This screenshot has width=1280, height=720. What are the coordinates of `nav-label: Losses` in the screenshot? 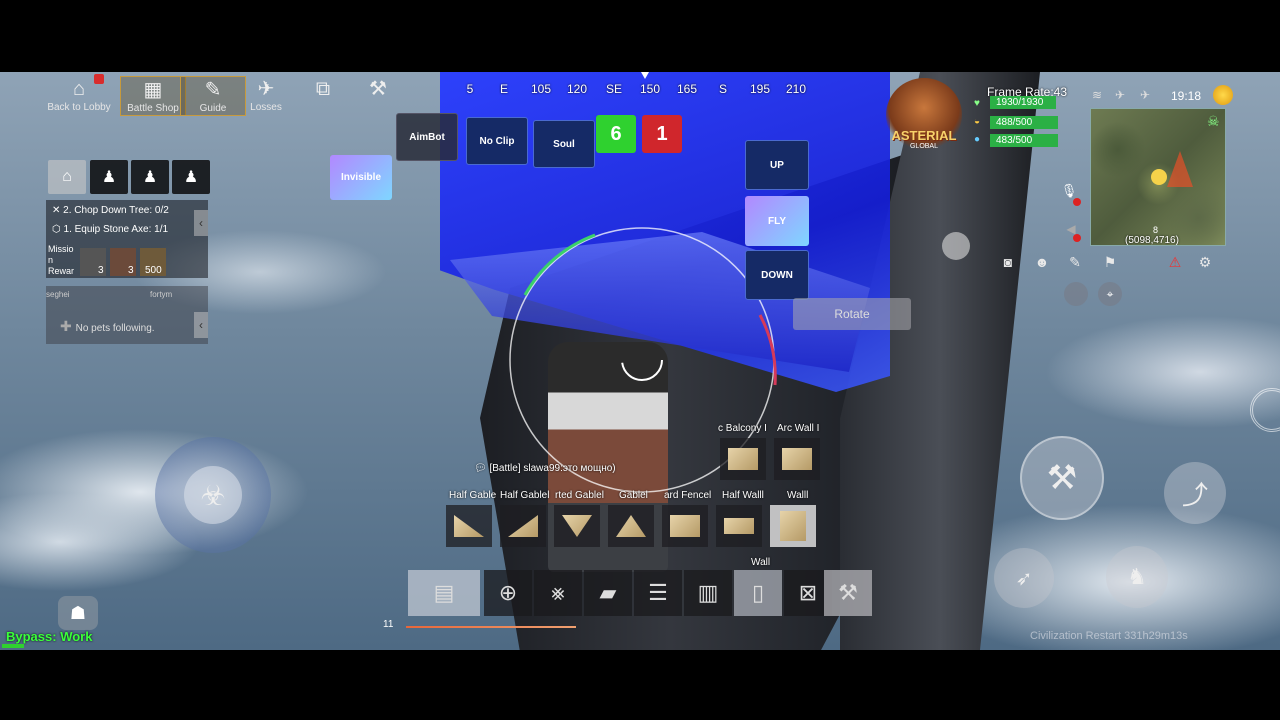 It's located at (266, 107).